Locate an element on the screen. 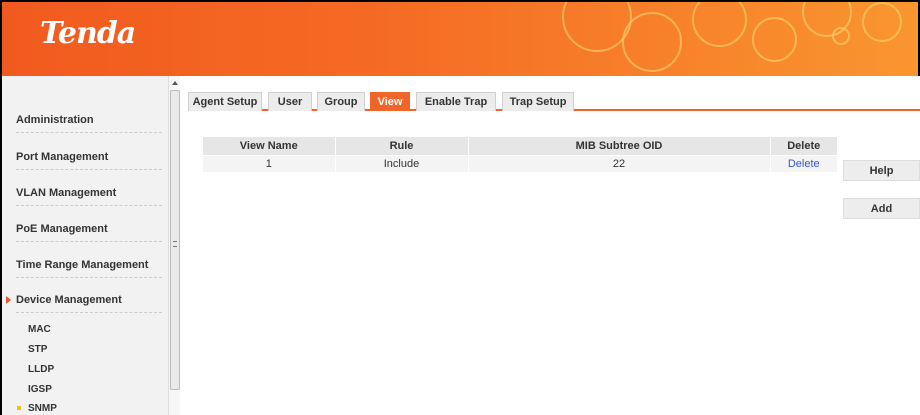 The image size is (920, 415). column-header-mib-subtree-oid: MIB Subtree OID is located at coordinates (619, 146).